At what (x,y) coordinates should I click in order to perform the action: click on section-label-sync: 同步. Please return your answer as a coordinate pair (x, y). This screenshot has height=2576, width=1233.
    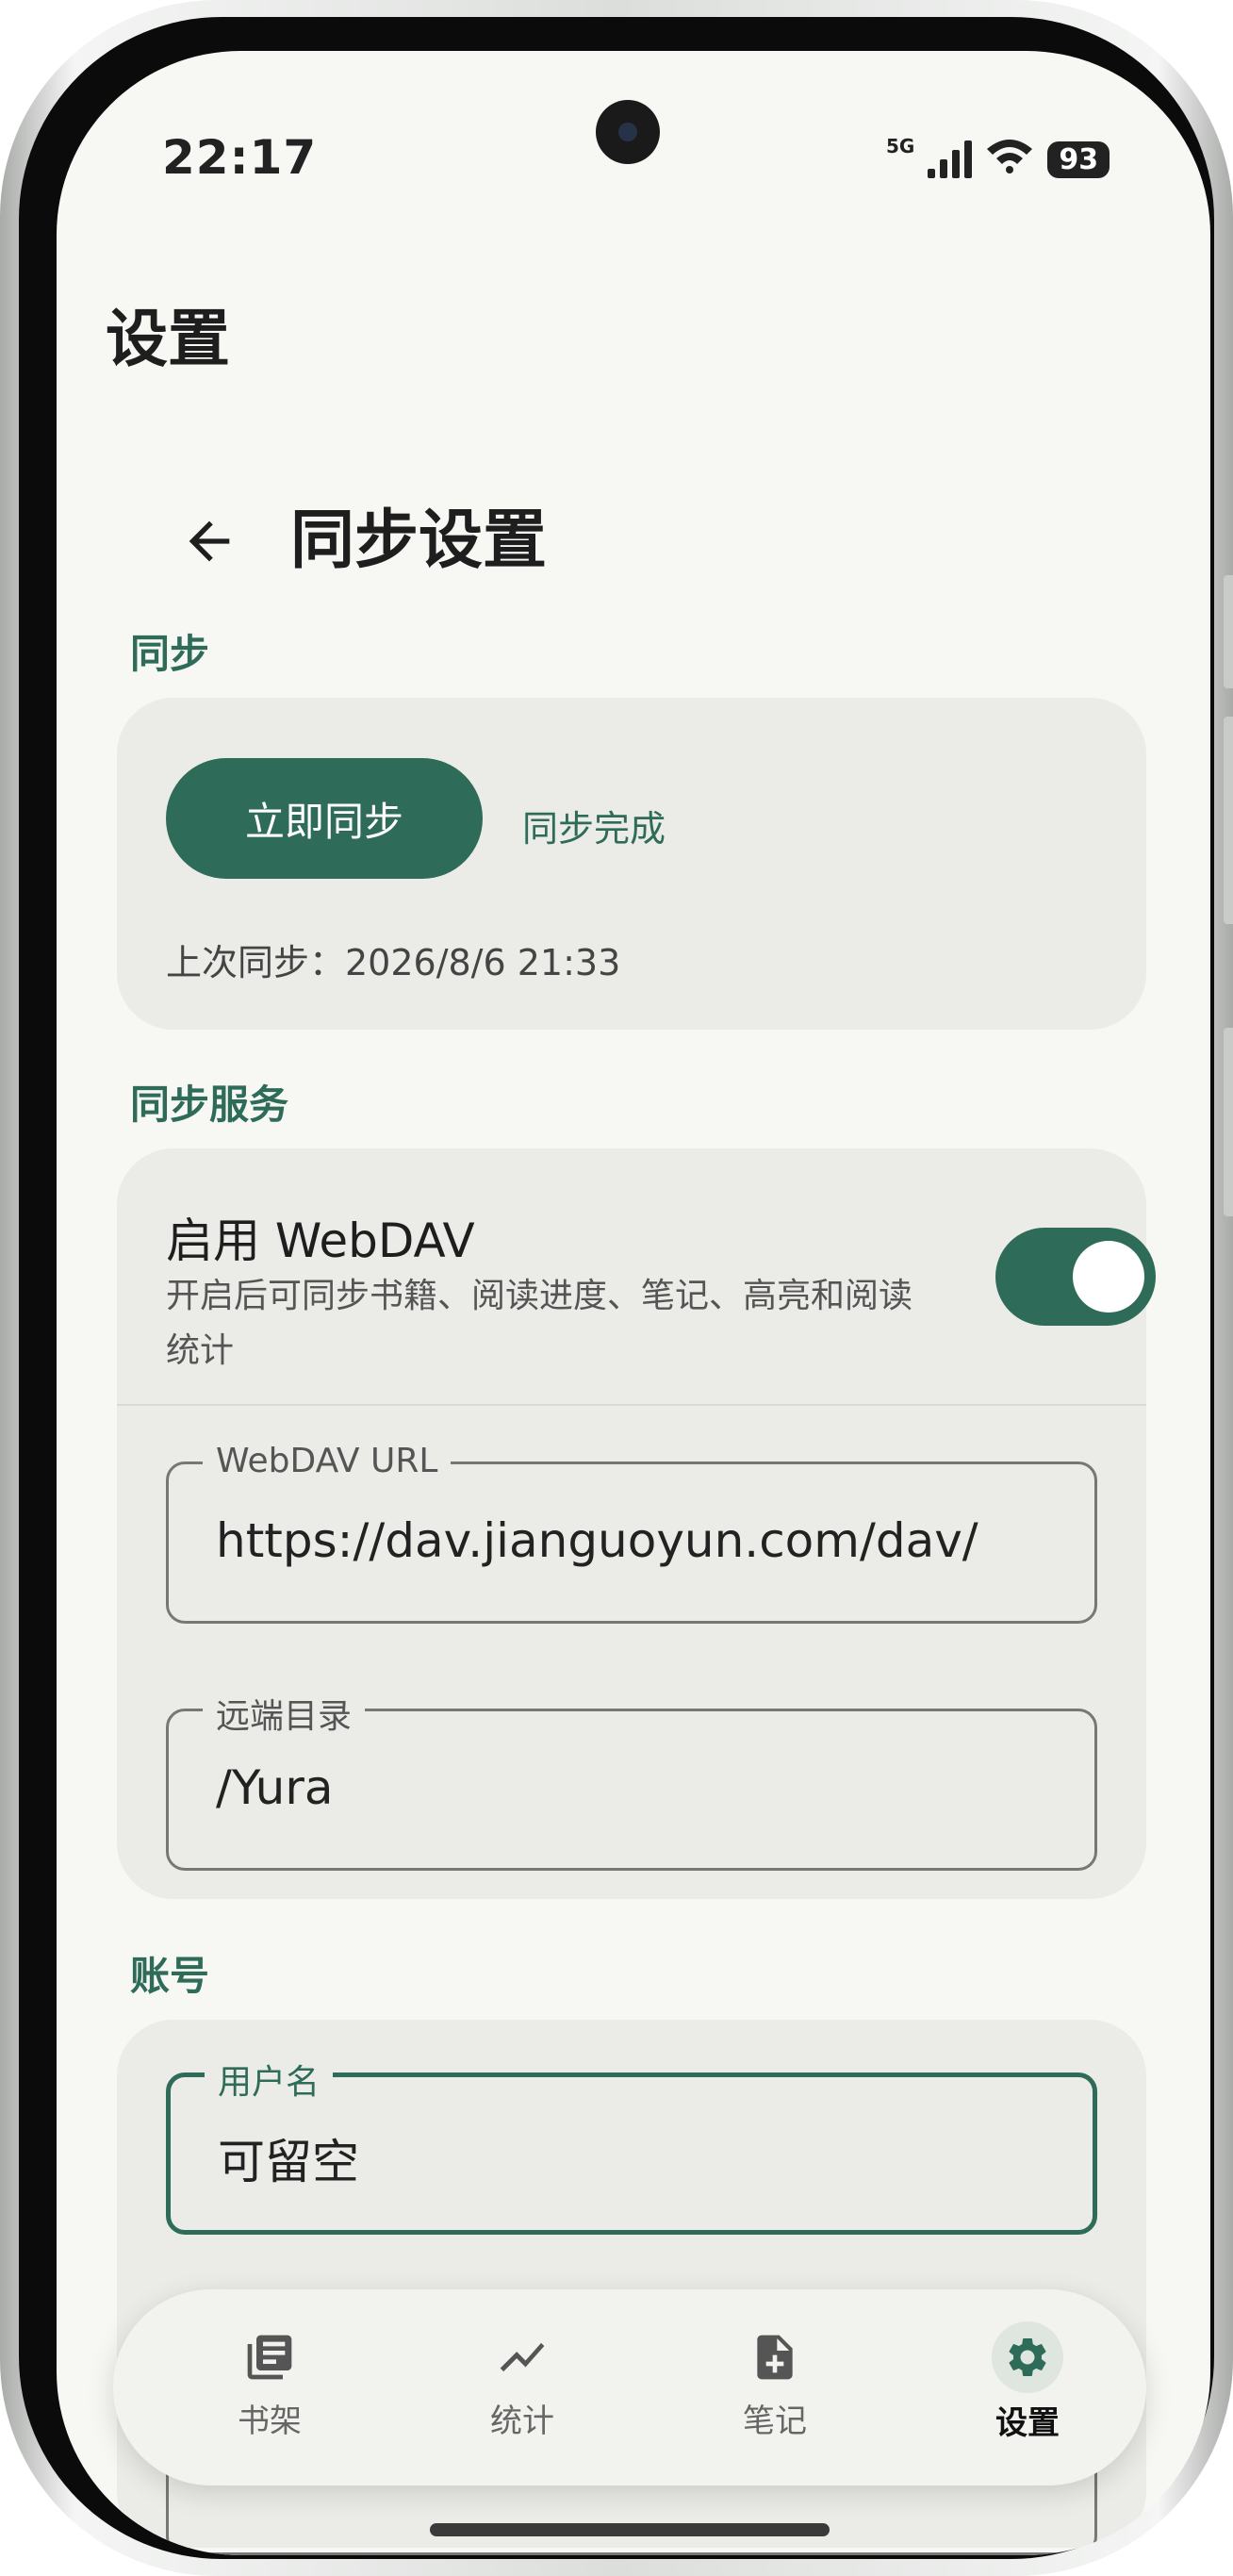
    Looking at the image, I should click on (170, 654).